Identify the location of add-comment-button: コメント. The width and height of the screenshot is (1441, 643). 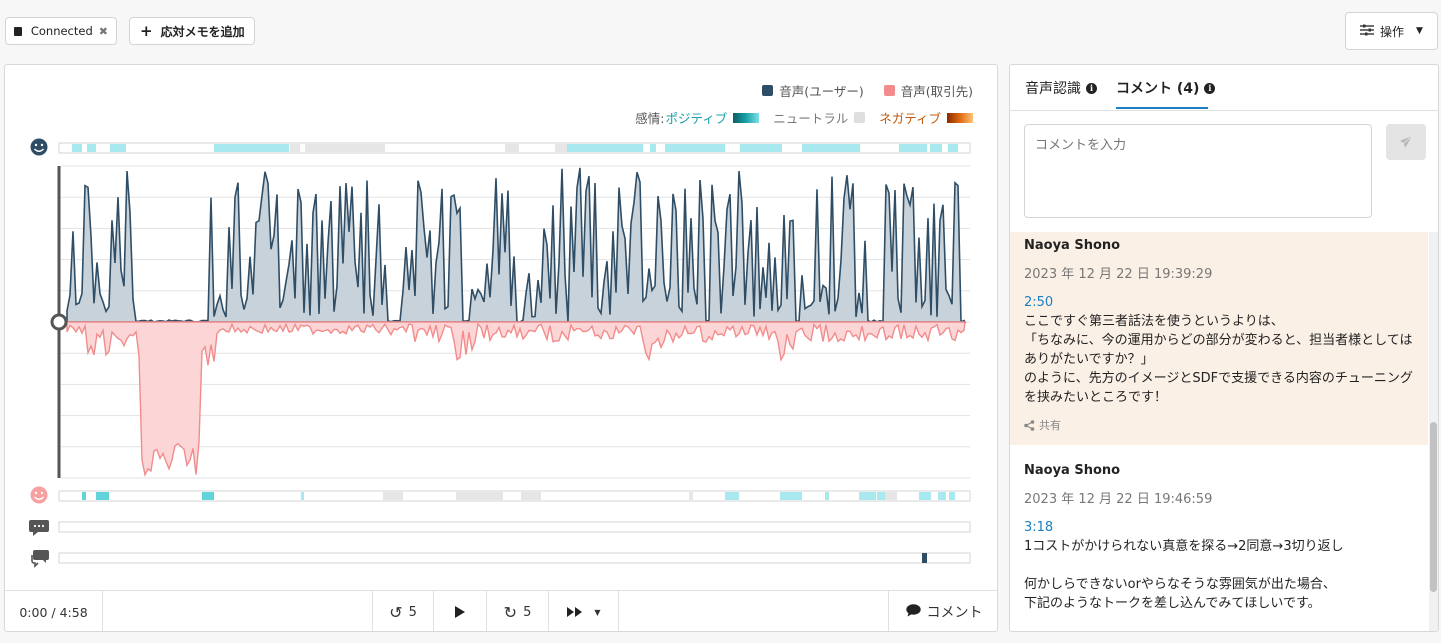
(942, 611).